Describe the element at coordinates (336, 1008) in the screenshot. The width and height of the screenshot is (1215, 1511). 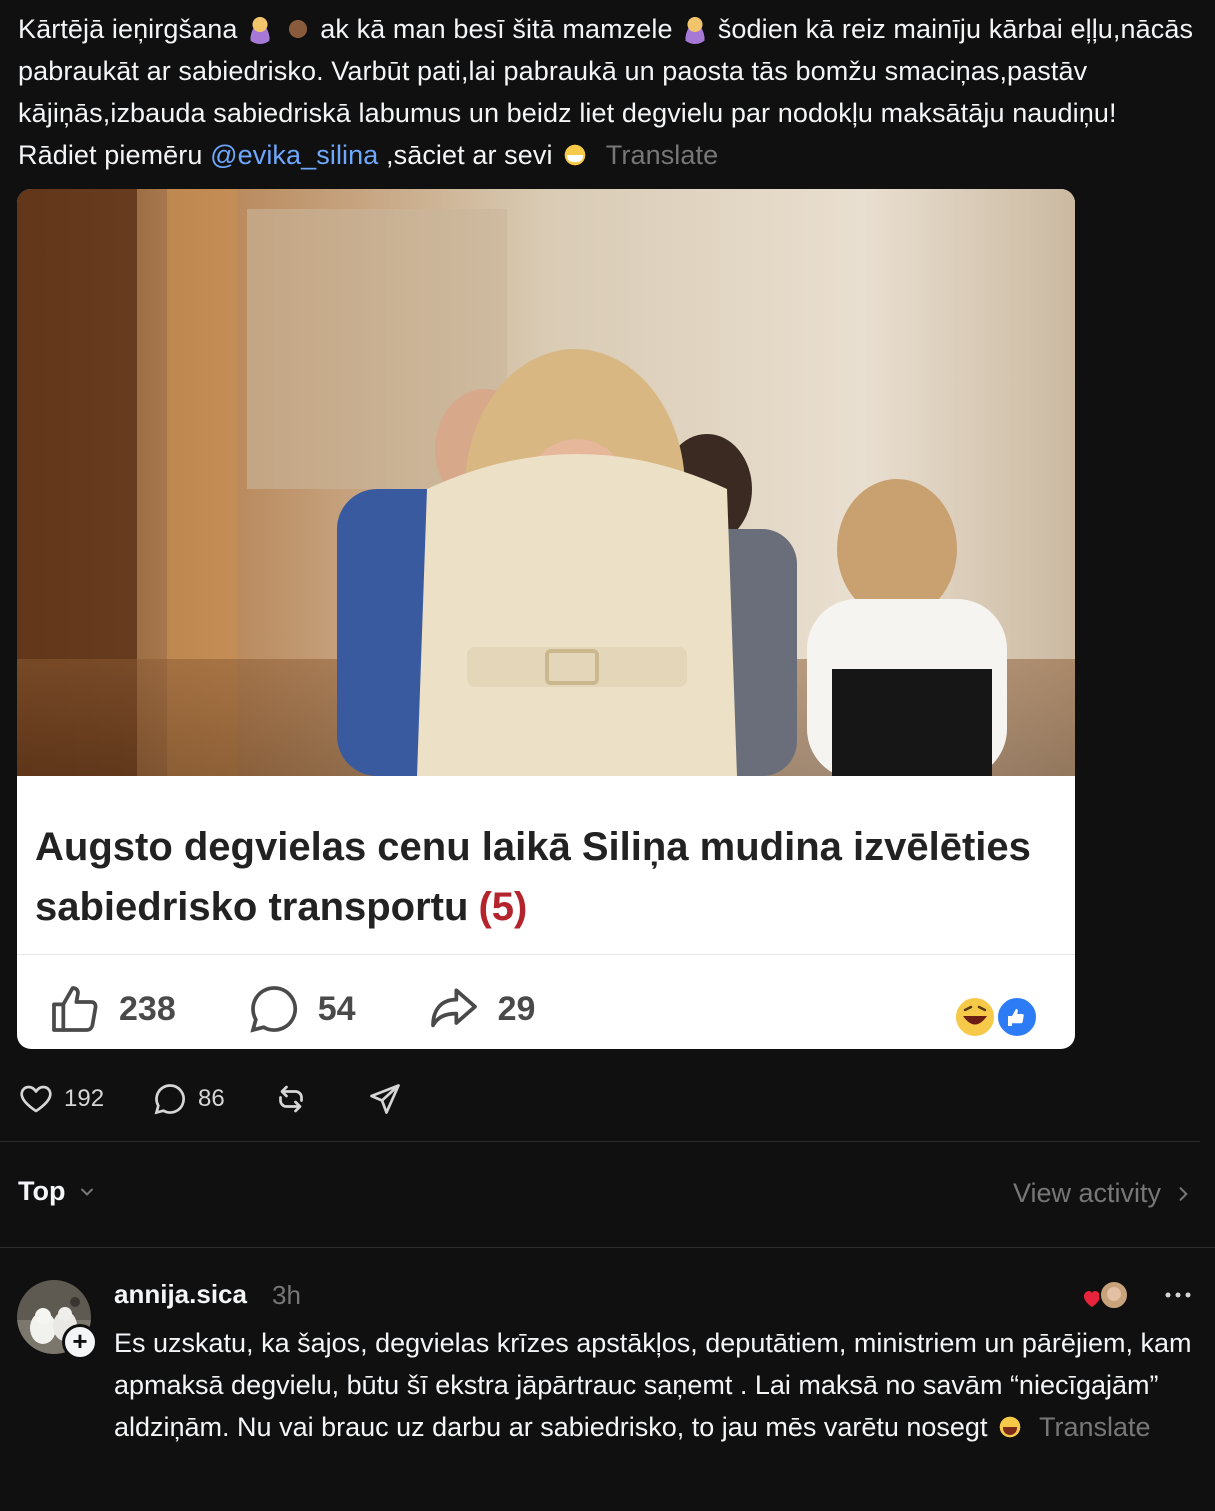
I see `card-comment-count: 54` at that location.